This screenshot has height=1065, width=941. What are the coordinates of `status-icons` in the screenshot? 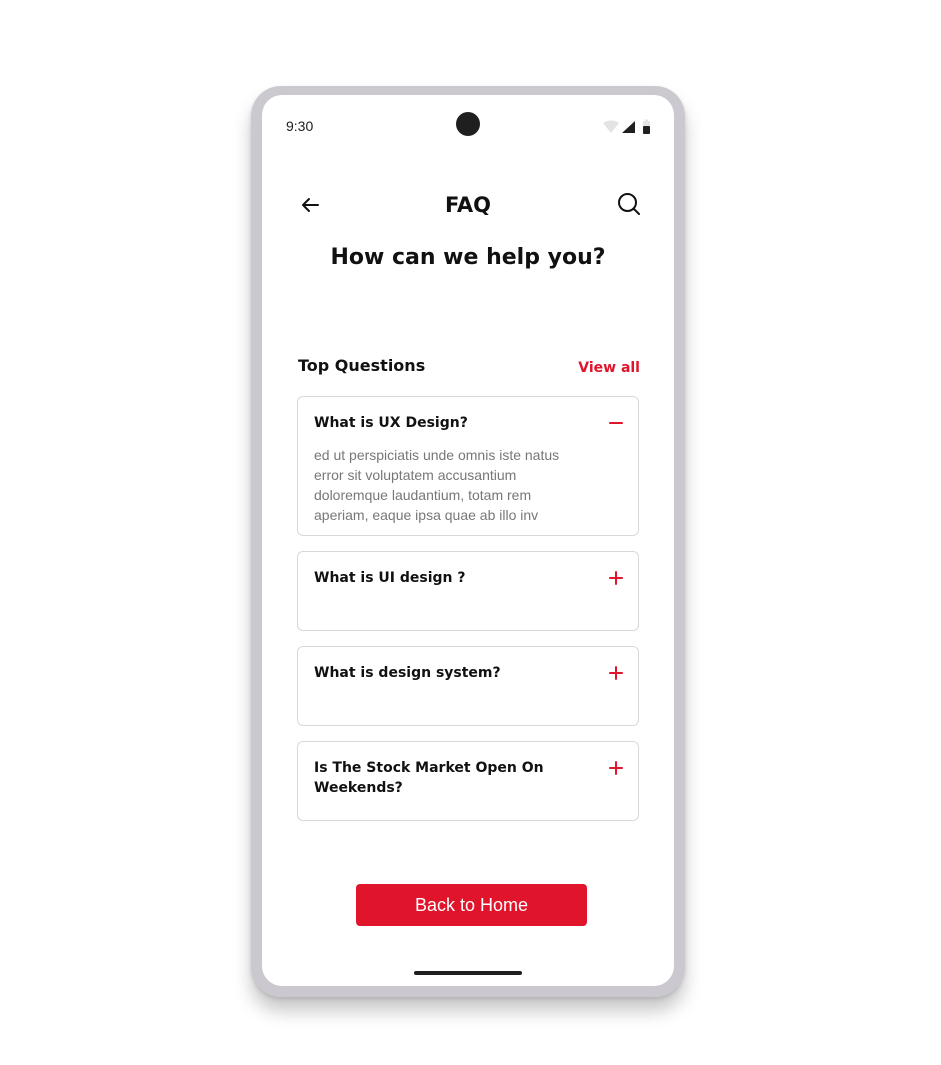 It's located at (626, 126).